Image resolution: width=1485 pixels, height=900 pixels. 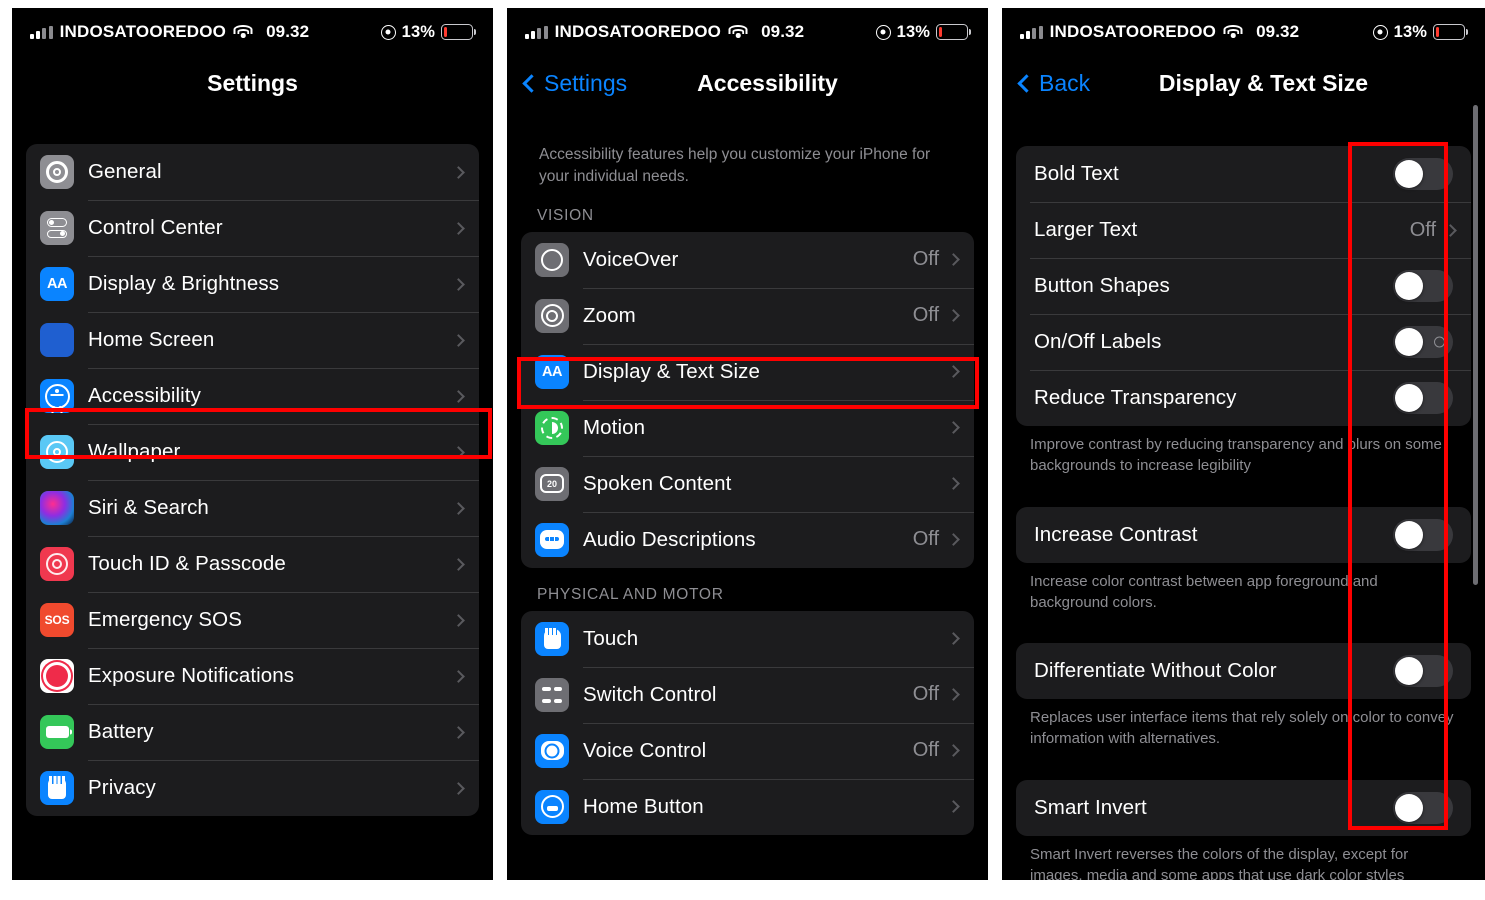 I want to click on list-item-label: Touch, so click(x=611, y=638).